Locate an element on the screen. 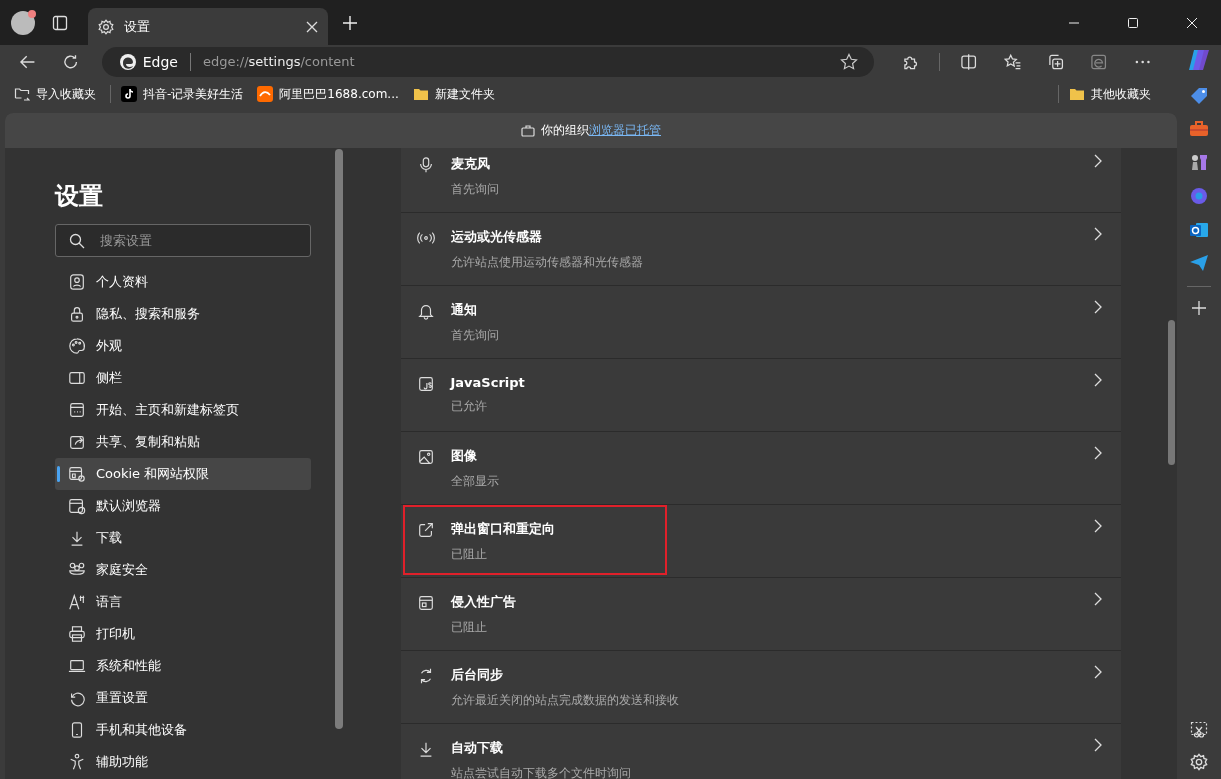 This screenshot has height=779, width=1221. nav-item: 手机和其他设备 is located at coordinates (183, 730).